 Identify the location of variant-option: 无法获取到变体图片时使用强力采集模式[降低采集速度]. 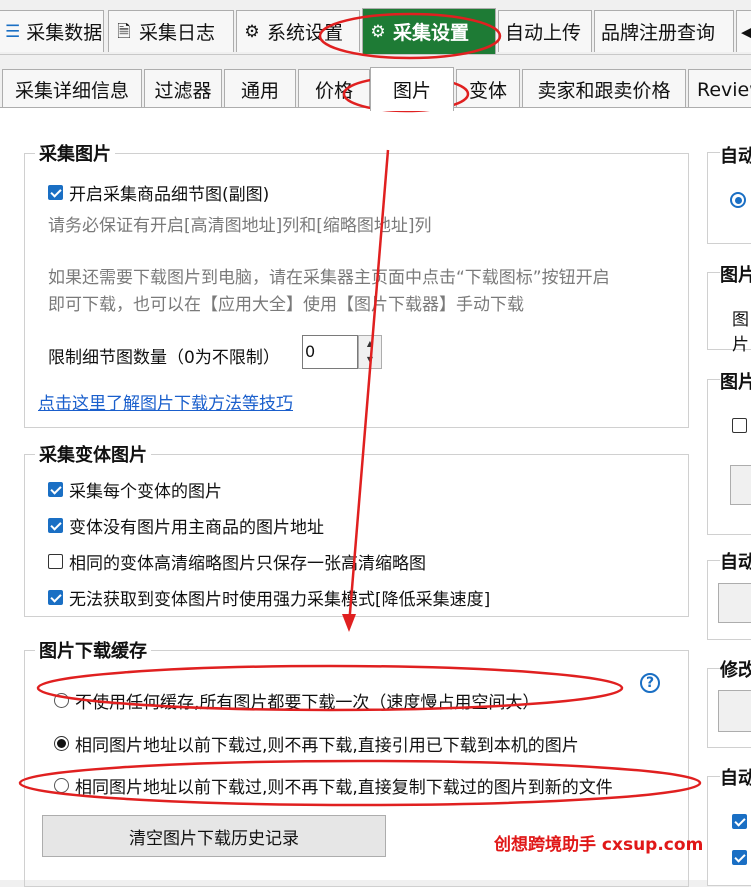
(269, 597).